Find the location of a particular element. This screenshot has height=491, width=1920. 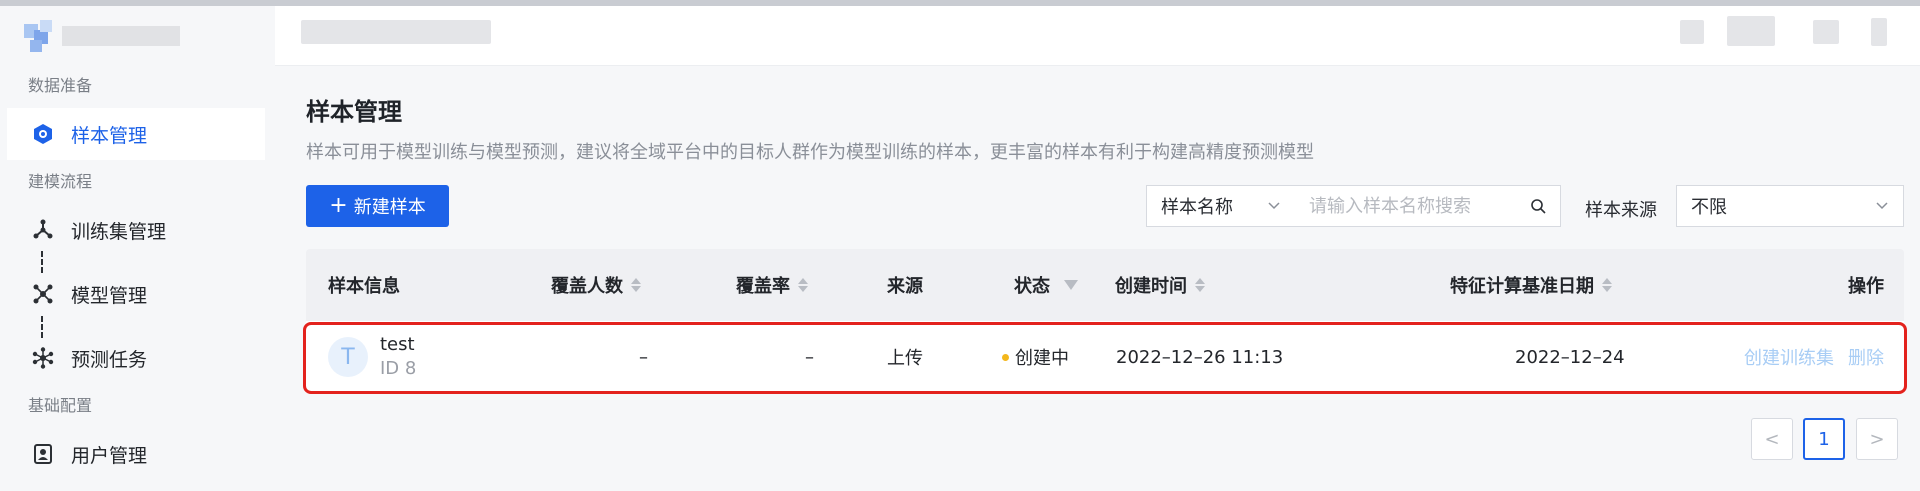

coverage-count-cell: – is located at coordinates (643, 357).